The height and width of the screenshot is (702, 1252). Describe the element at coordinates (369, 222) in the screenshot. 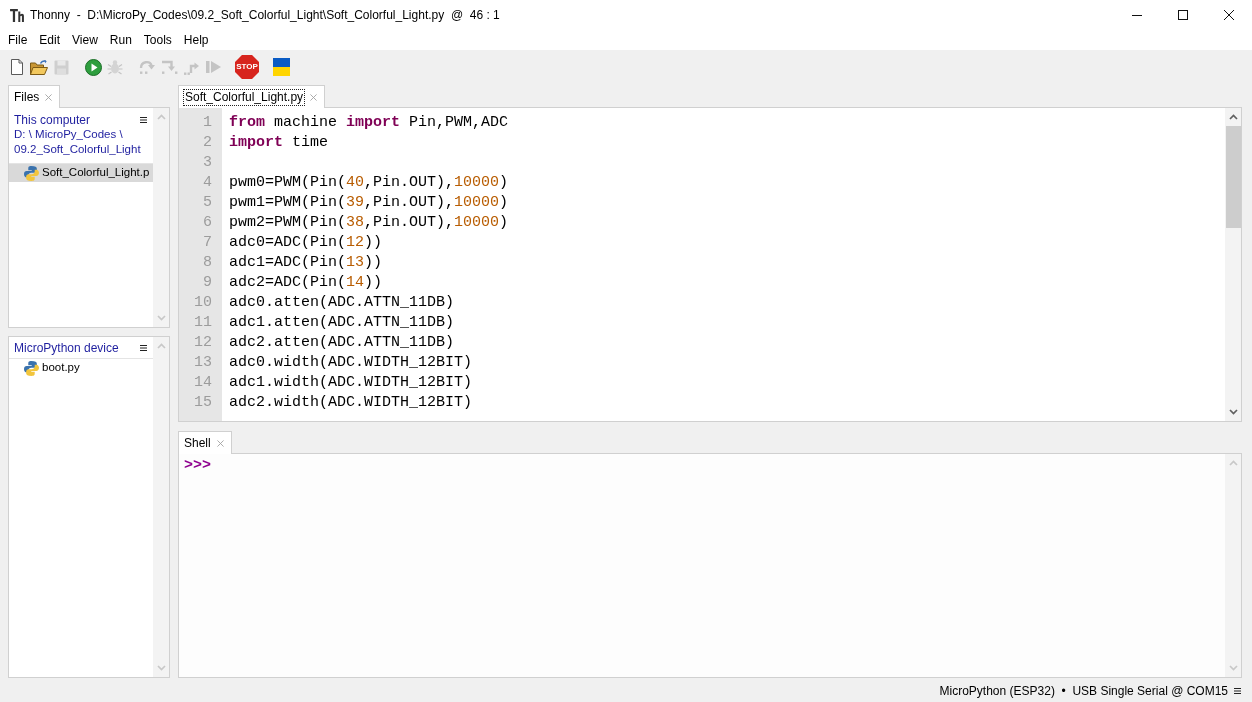

I see `code-line: pwm2=PWM(Pin(38,Pin.OUT),10000)` at that location.